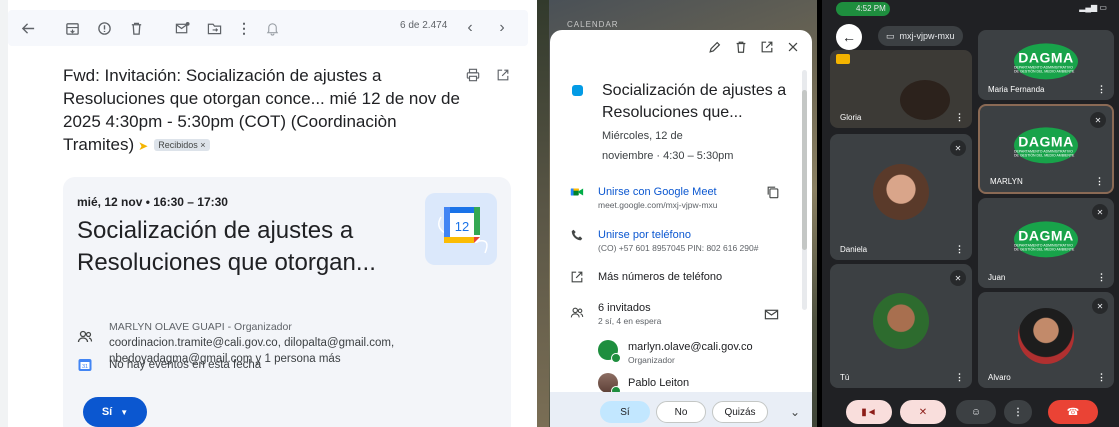 This screenshot has width=1119, height=427. Describe the element at coordinates (715, 49) in the screenshot. I see `edit-pencil-icon` at that location.